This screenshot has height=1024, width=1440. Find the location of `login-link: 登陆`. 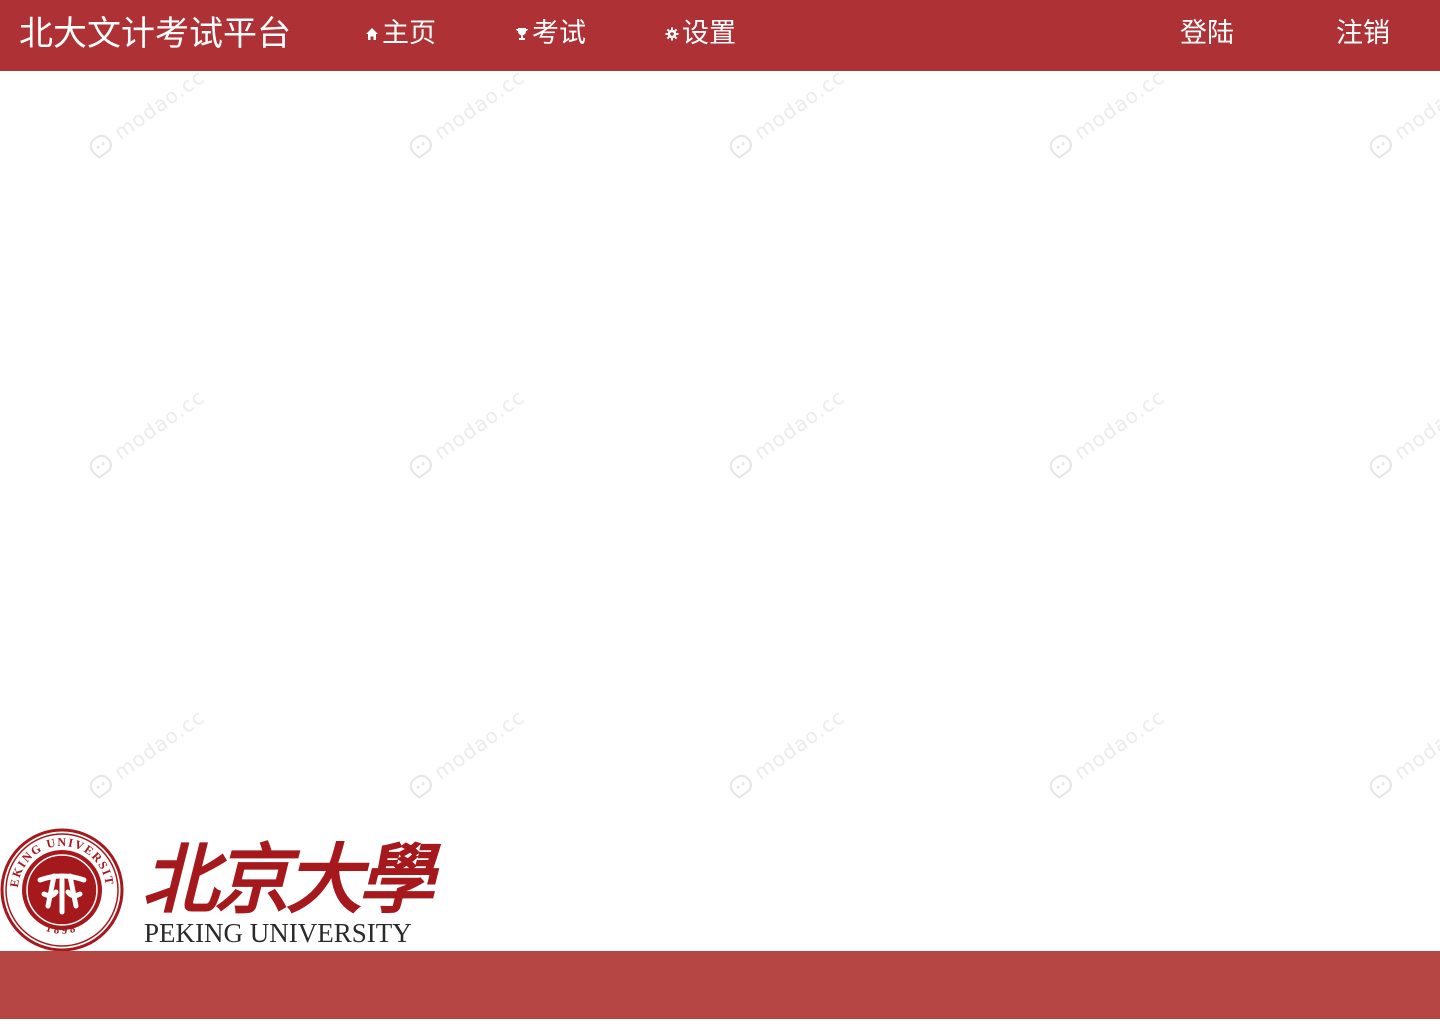

login-link: 登陆 is located at coordinates (1207, 34).